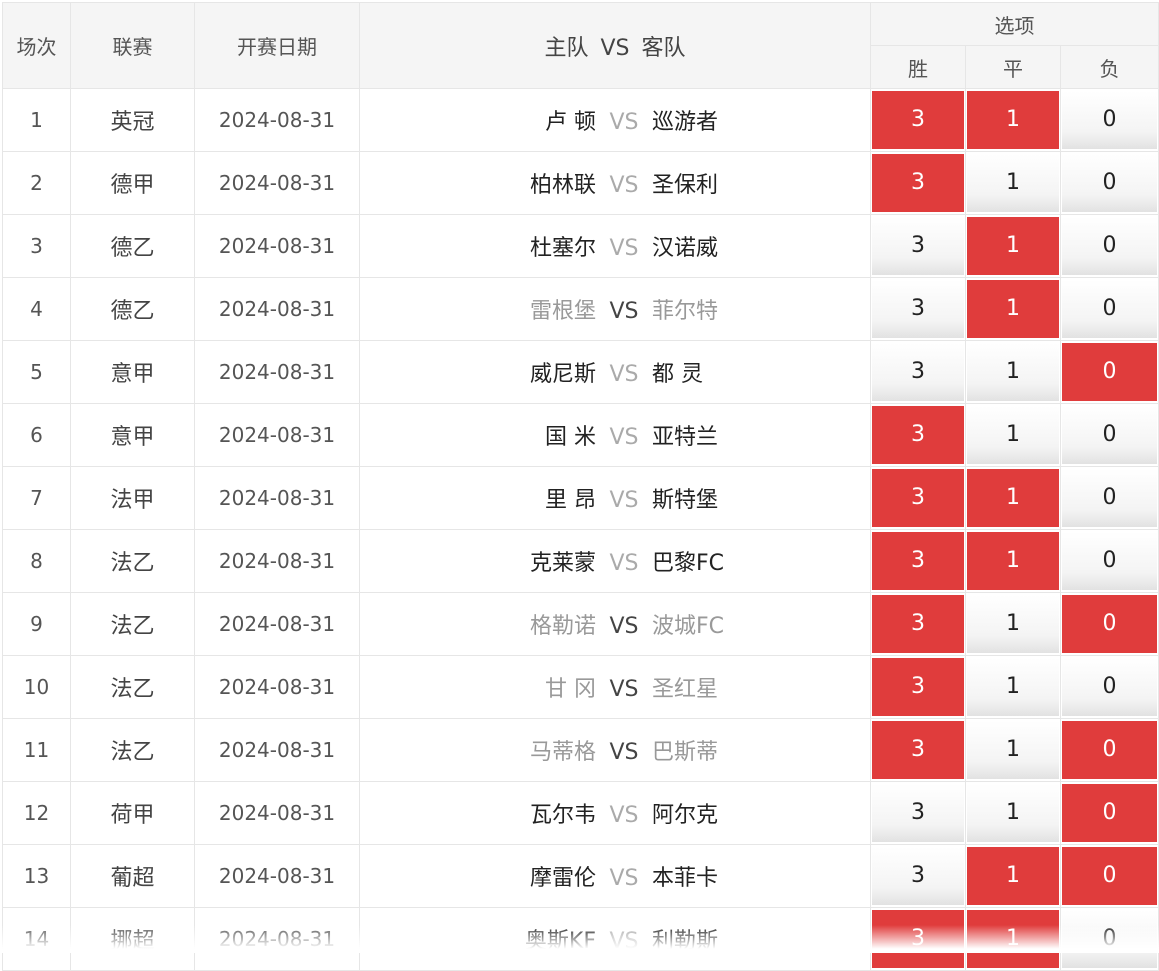  What do you see at coordinates (615, 183) in the screenshot?
I see `row-match: 柏林联 VS 圣保利` at bounding box center [615, 183].